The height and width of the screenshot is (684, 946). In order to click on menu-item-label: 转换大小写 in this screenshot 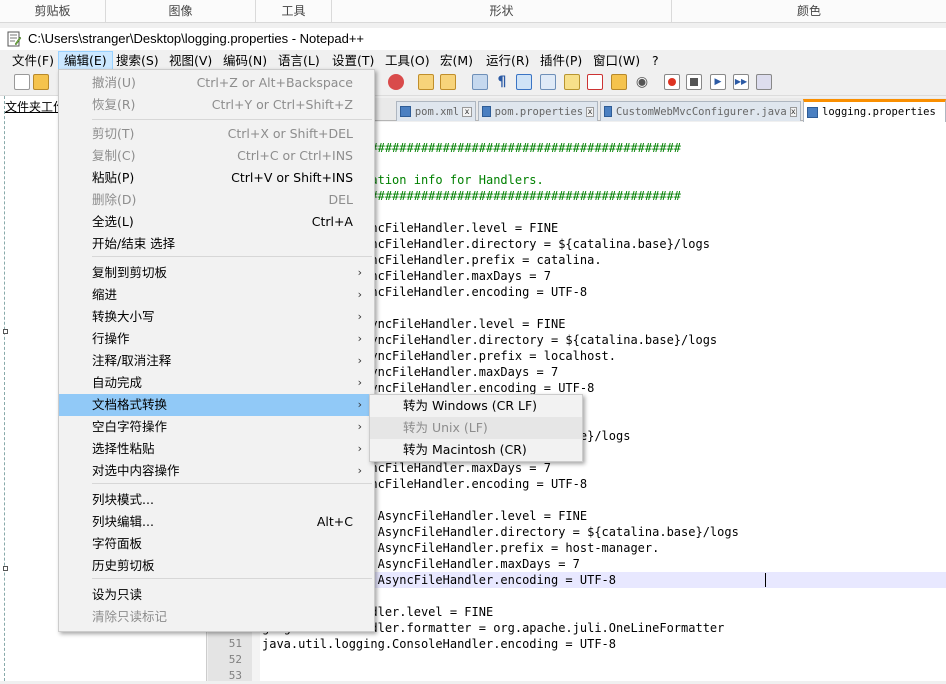, I will do `click(123, 316)`.